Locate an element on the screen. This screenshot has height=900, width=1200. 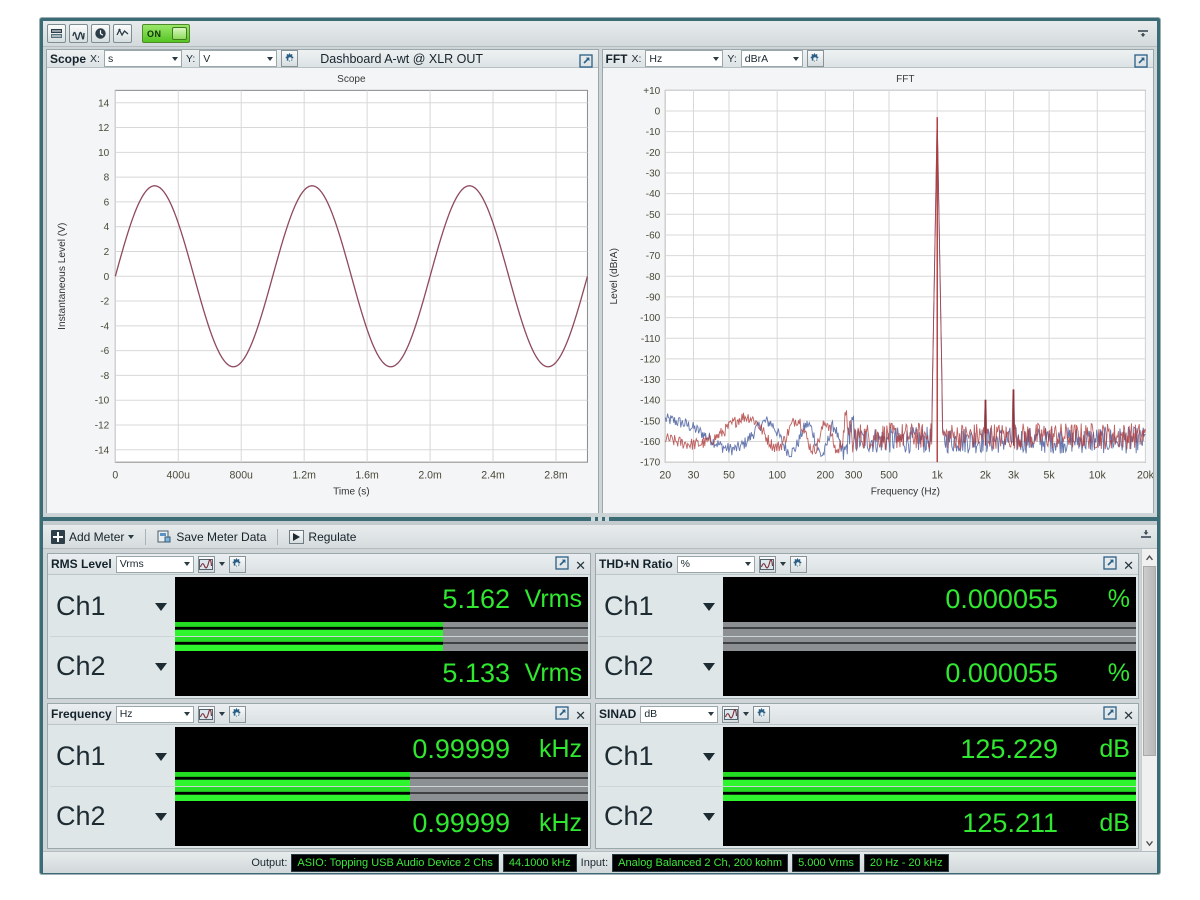
meter-unit-select: Vrms is located at coordinates (154, 564).